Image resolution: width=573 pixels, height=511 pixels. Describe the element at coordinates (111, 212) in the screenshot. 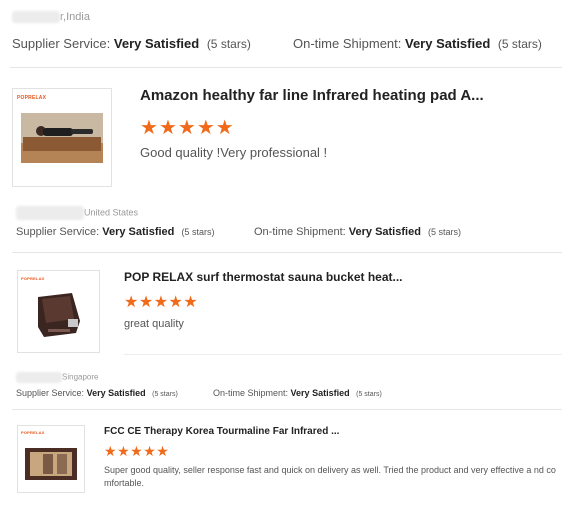

I see `reviewer-country: United States` at that location.